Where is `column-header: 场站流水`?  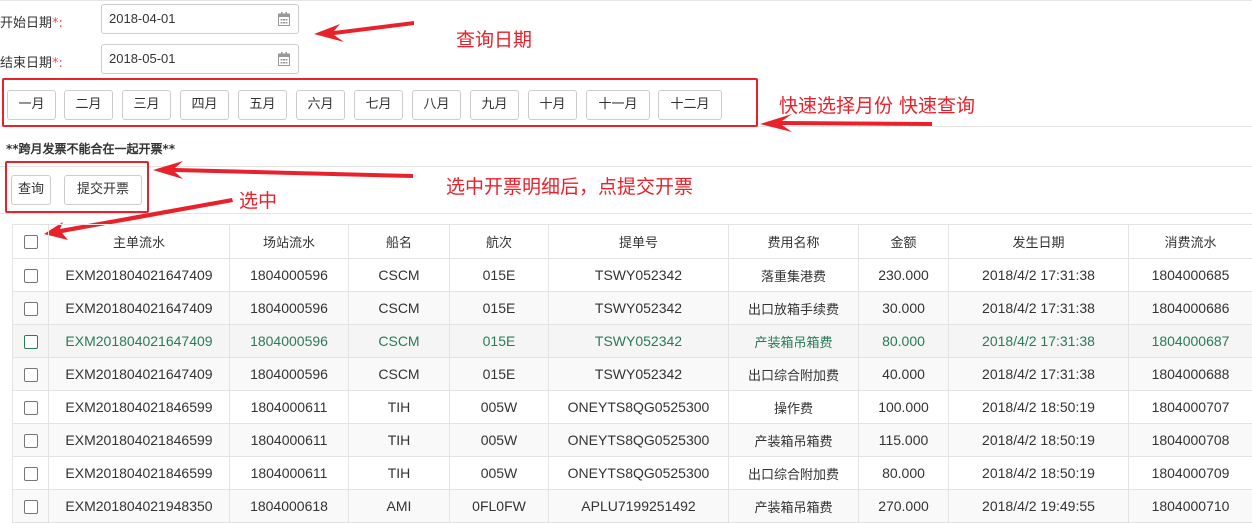 column-header: 场站流水 is located at coordinates (289, 241).